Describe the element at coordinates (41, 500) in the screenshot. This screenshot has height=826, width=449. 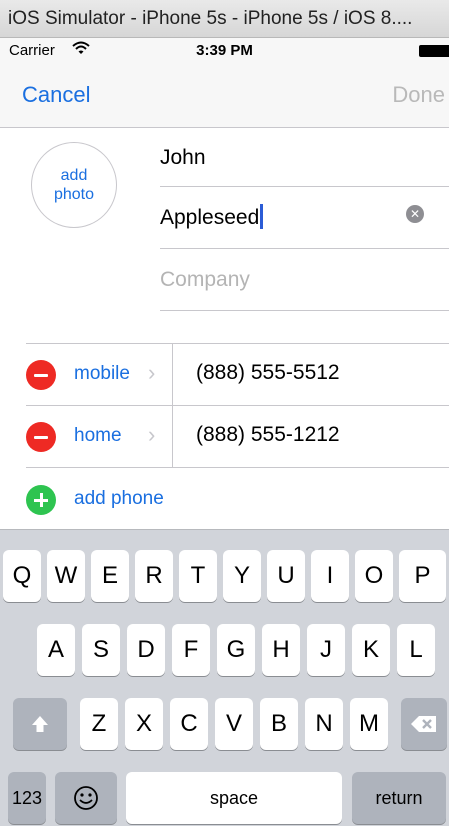
I see `add-phone-icon` at that location.